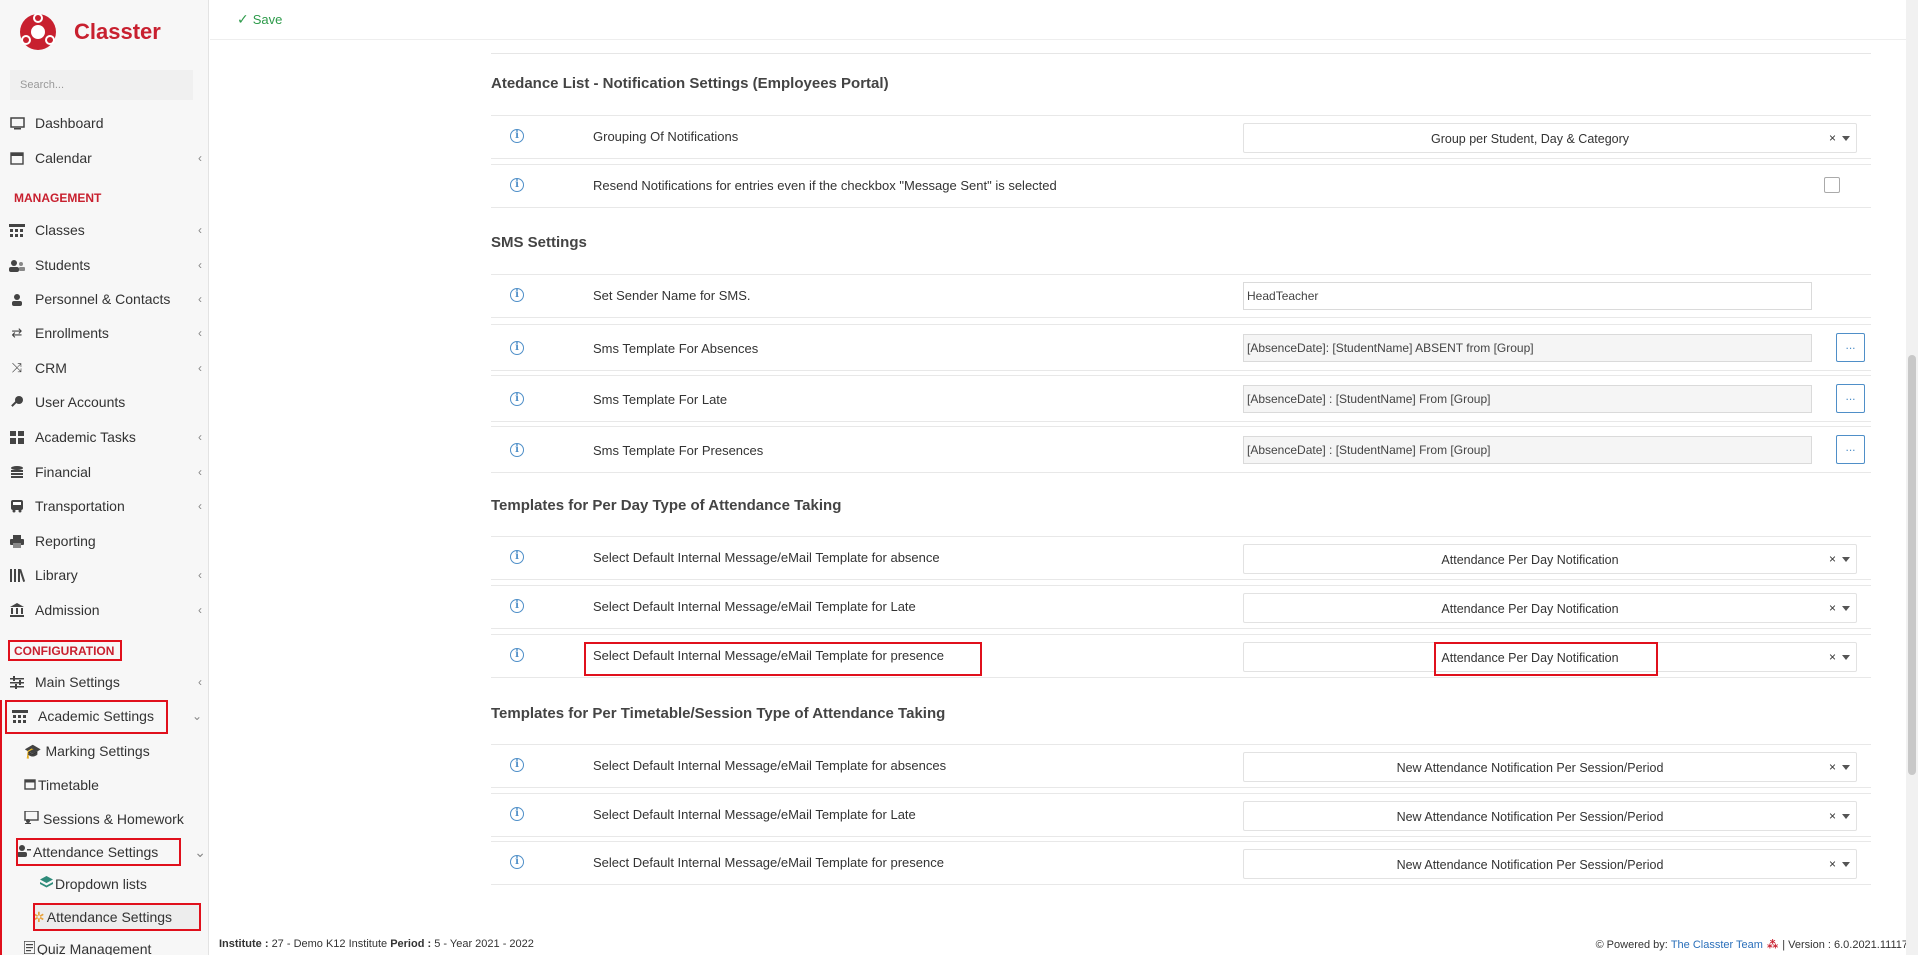 This screenshot has height=955, width=1918. I want to click on sidebar-item-personnel: Personnel & Contacts ‹, so click(104, 299).